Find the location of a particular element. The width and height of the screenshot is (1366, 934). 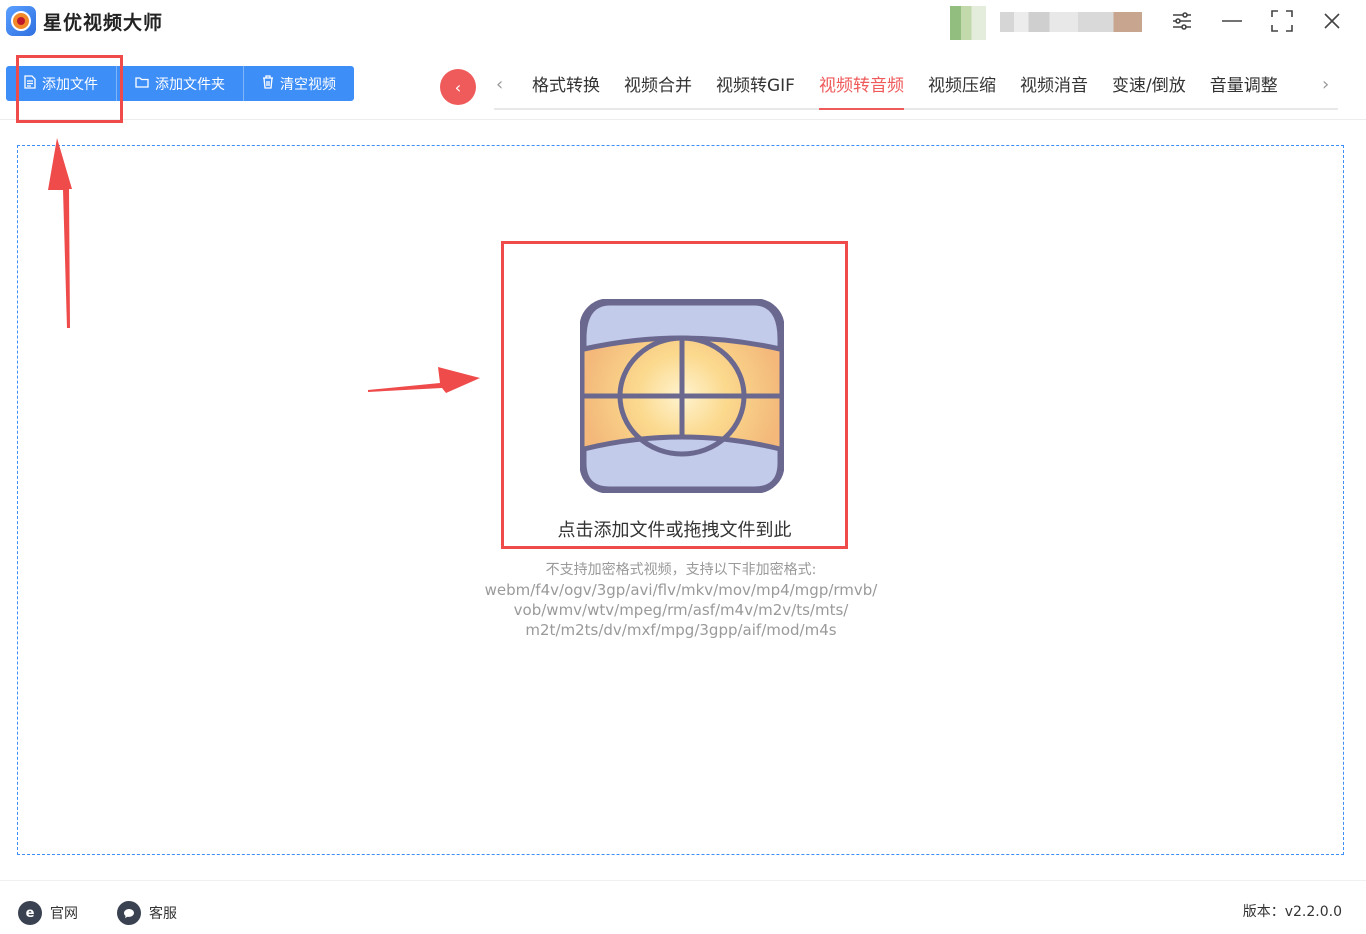

annotation-box-add-file is located at coordinates (69, 89).